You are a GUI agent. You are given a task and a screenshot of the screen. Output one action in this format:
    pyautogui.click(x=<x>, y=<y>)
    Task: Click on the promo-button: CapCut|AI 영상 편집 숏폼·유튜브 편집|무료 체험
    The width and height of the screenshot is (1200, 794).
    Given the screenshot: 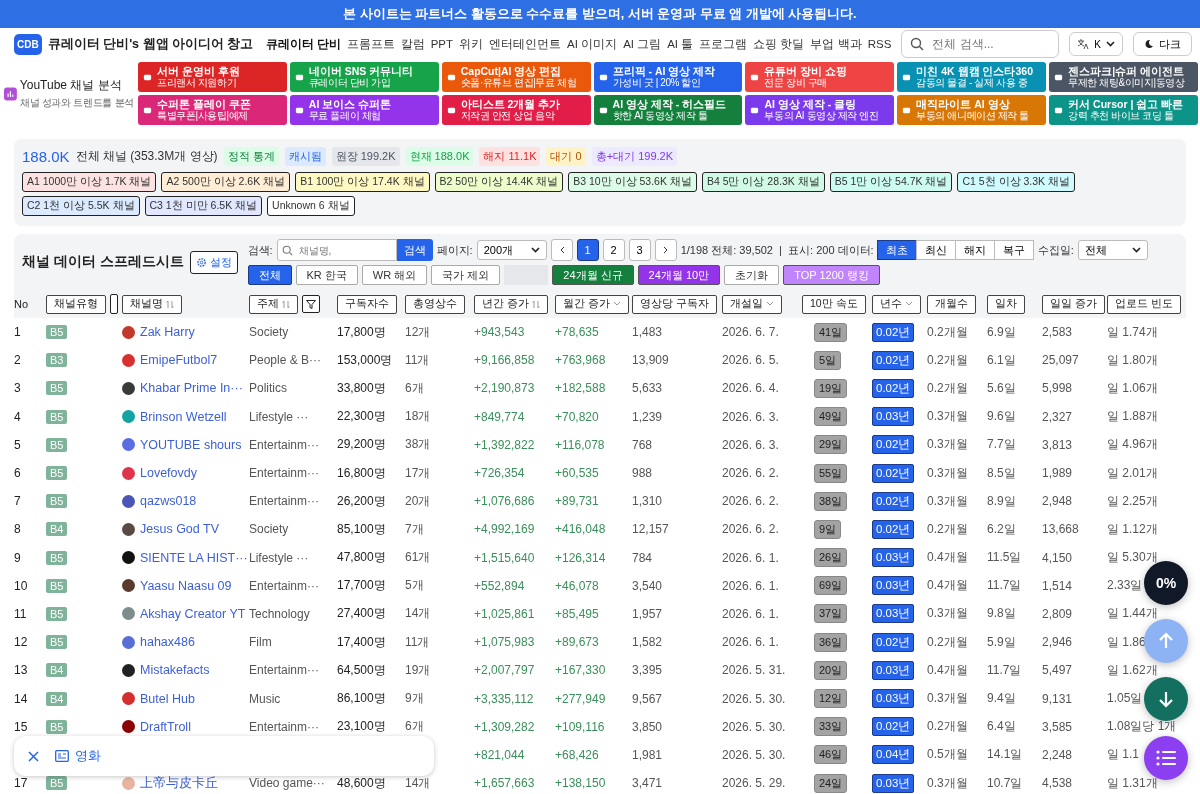 What is the action you would take?
    pyautogui.click(x=516, y=77)
    